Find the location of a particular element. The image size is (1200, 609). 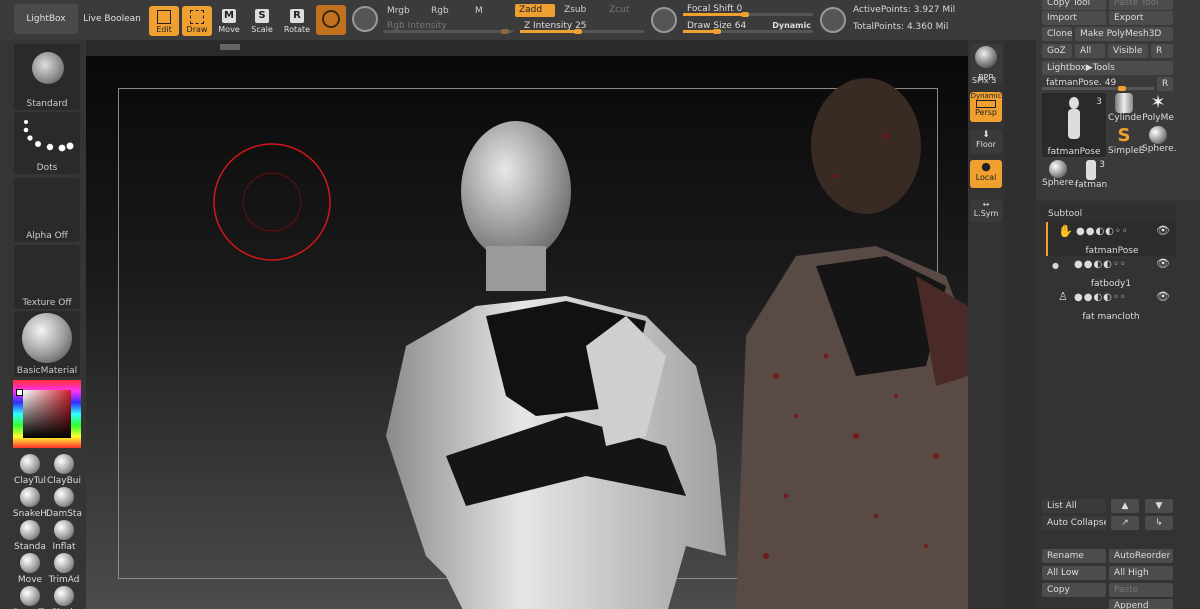

tool-thumb-sphere: Sphere. is located at coordinates (1159, 142).